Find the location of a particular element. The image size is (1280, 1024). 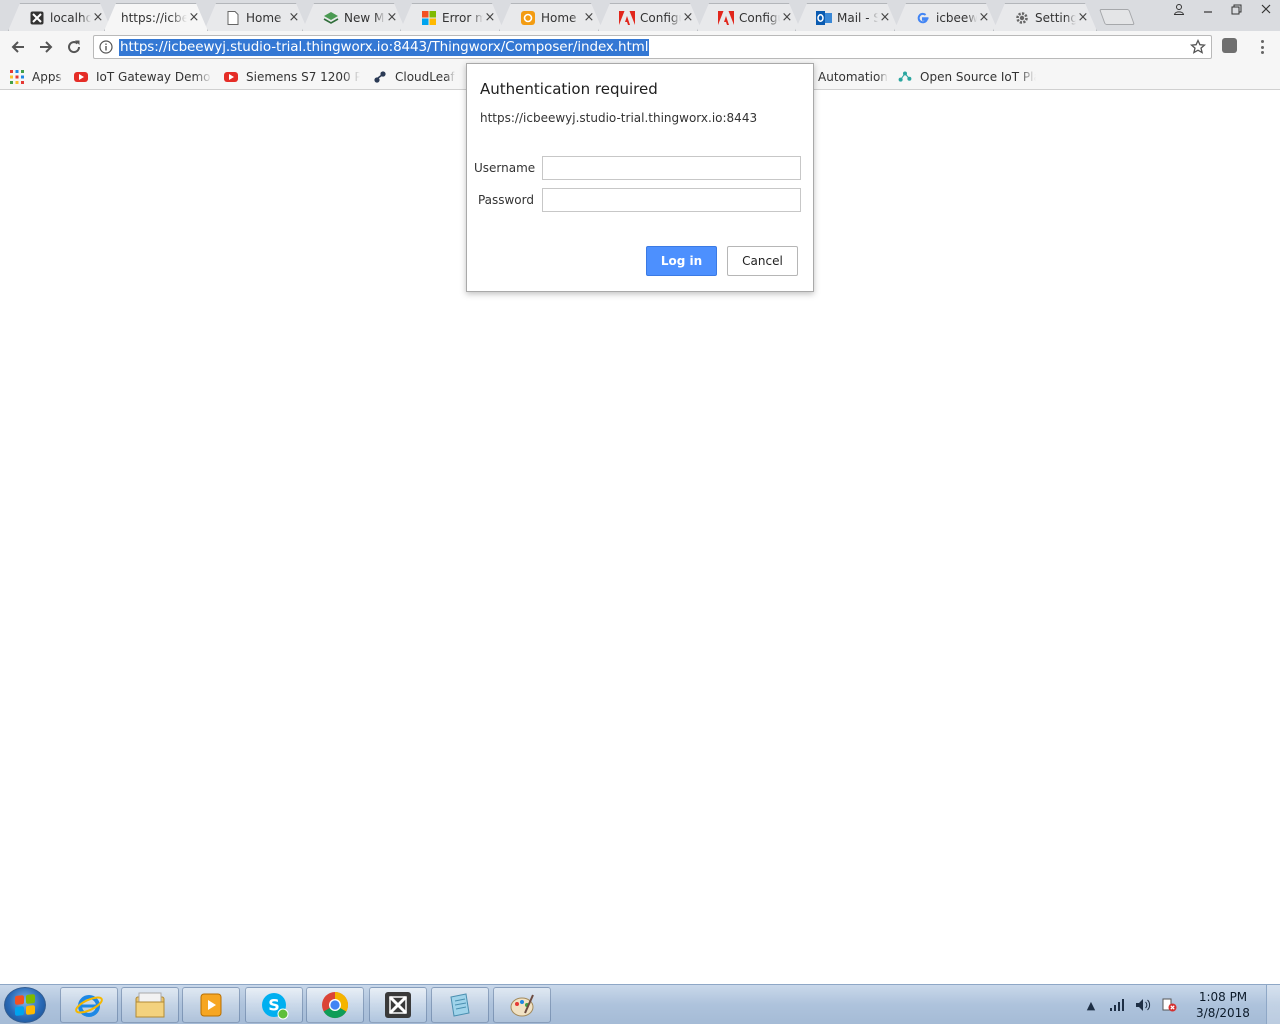

tab-home: Home × is located at coordinates (256, 17).